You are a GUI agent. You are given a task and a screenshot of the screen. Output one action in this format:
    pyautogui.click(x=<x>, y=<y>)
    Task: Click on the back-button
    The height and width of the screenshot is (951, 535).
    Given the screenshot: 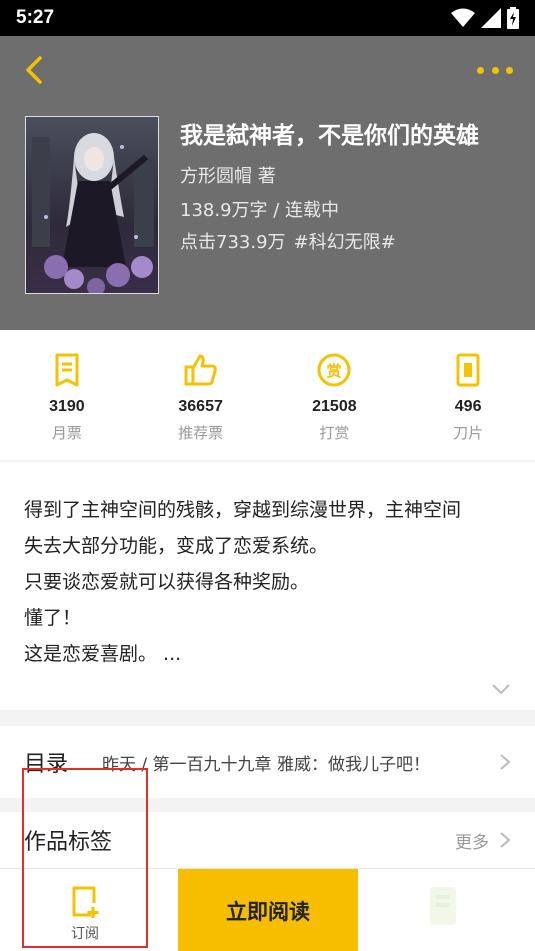 What is the action you would take?
    pyautogui.click(x=34, y=70)
    